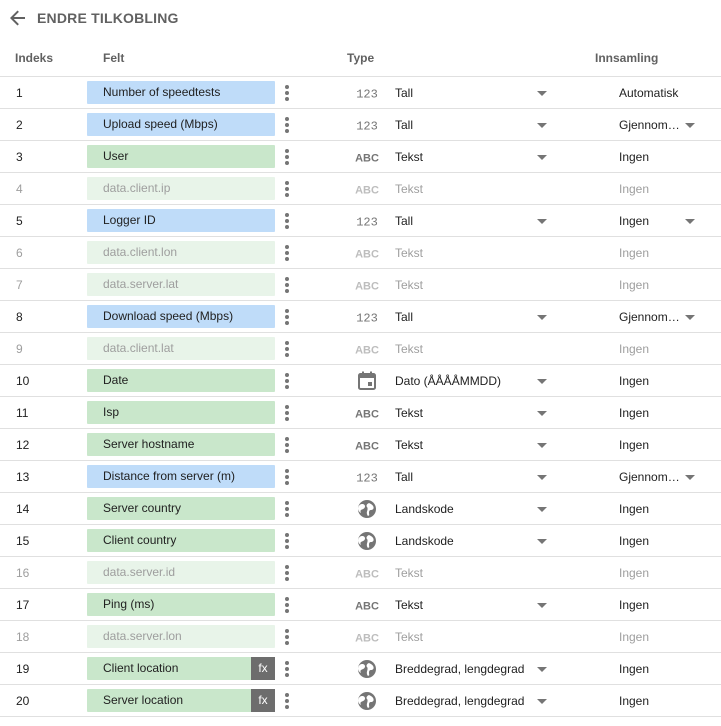 The image size is (721, 726). What do you see at coordinates (181, 412) in the screenshot?
I see `field-name-chip: Isp` at bounding box center [181, 412].